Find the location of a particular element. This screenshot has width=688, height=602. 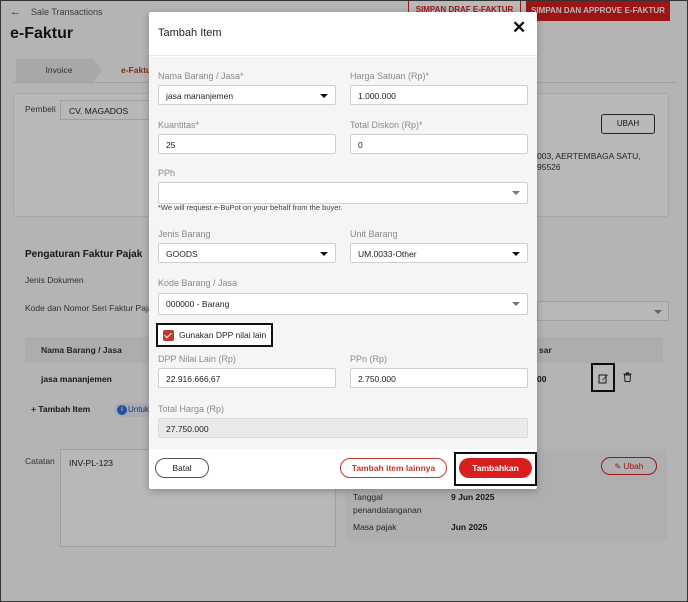

goods-type-label: Jenis Barang is located at coordinates (184, 234).